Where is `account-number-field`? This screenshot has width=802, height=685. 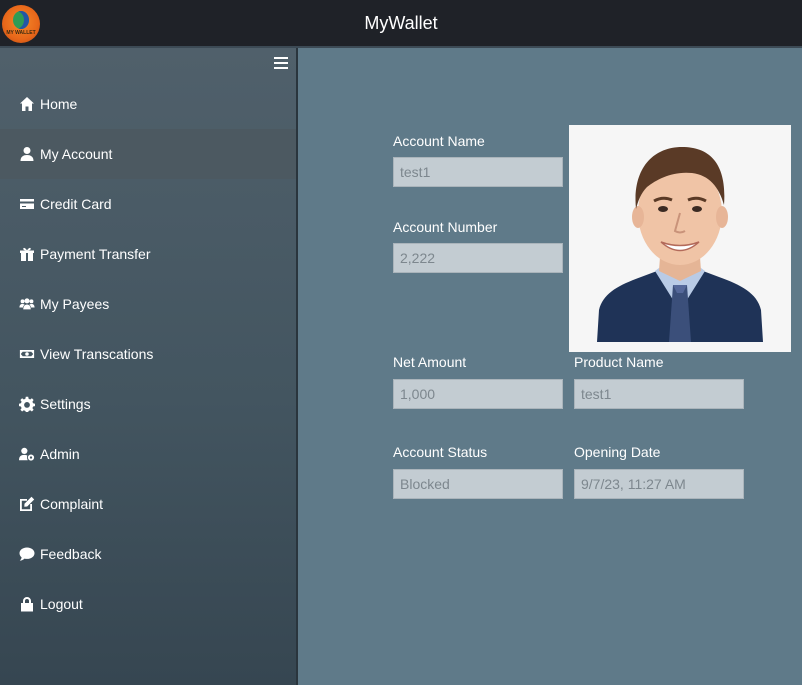
account-number-field is located at coordinates (478, 258).